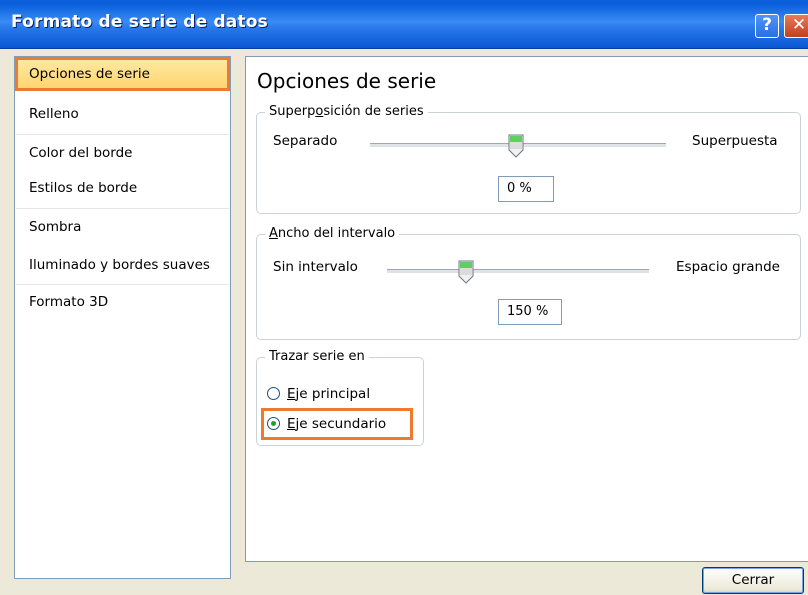 The height and width of the screenshot is (595, 808). What do you see at coordinates (305, 141) in the screenshot?
I see `overlap-min-label: Separado` at bounding box center [305, 141].